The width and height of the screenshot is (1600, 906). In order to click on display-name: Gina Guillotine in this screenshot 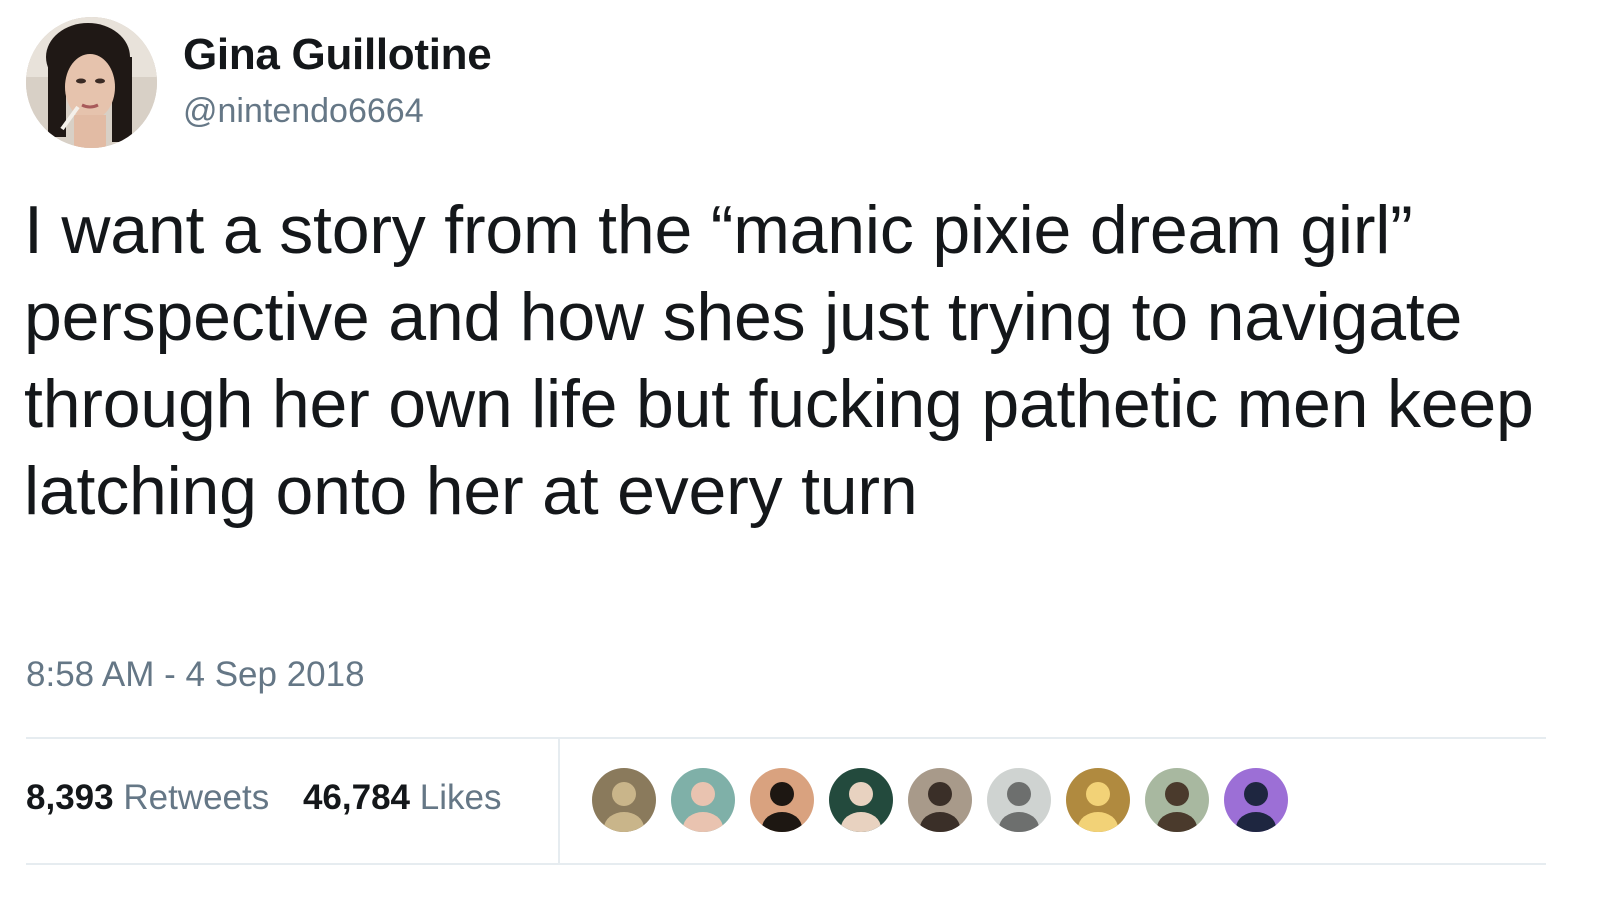, I will do `click(337, 55)`.